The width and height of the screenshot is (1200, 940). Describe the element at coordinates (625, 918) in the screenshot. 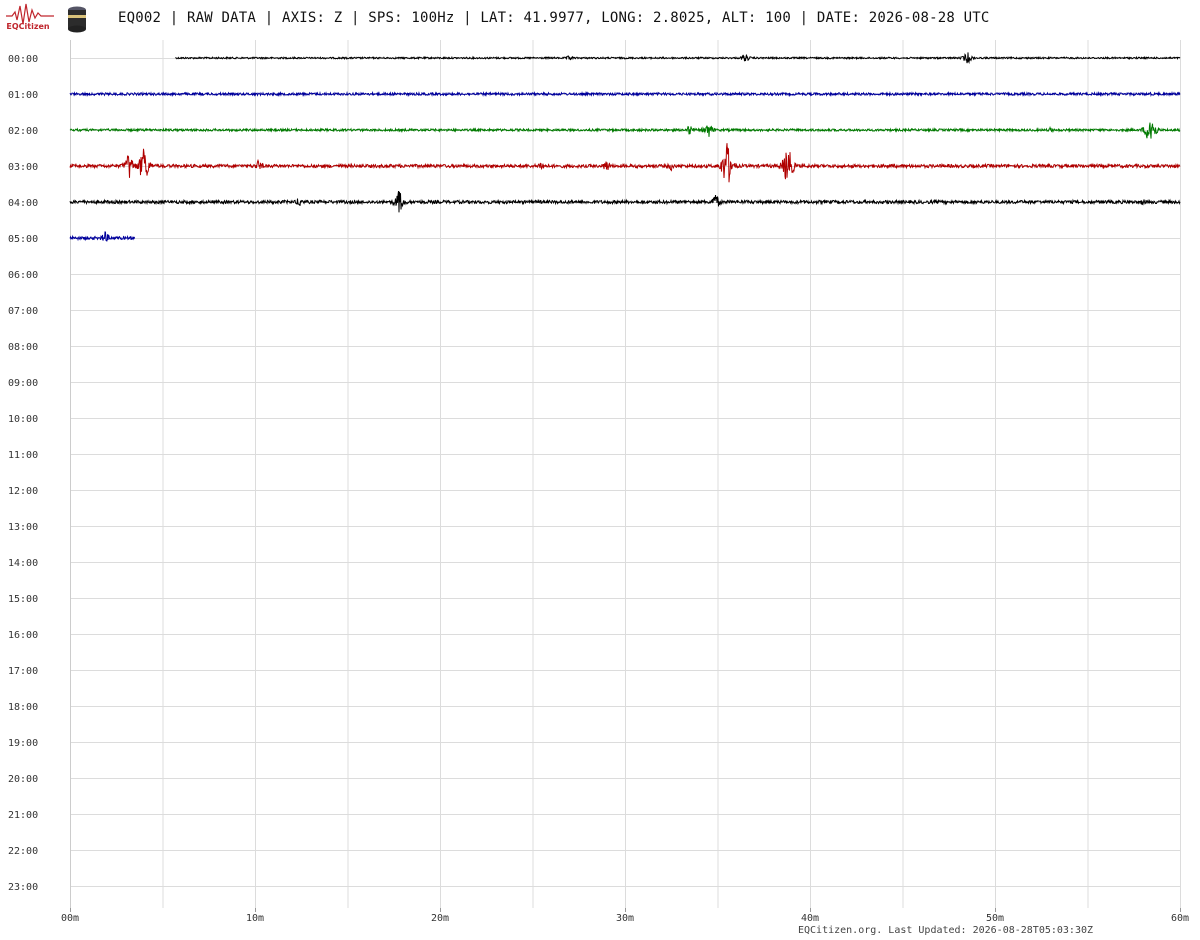

I see `x-tick-label: 30m` at that location.